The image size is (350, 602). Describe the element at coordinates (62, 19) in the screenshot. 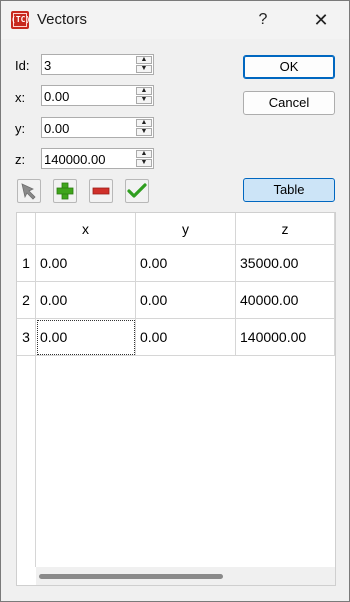

I see `dialog-title: Vectors` at that location.